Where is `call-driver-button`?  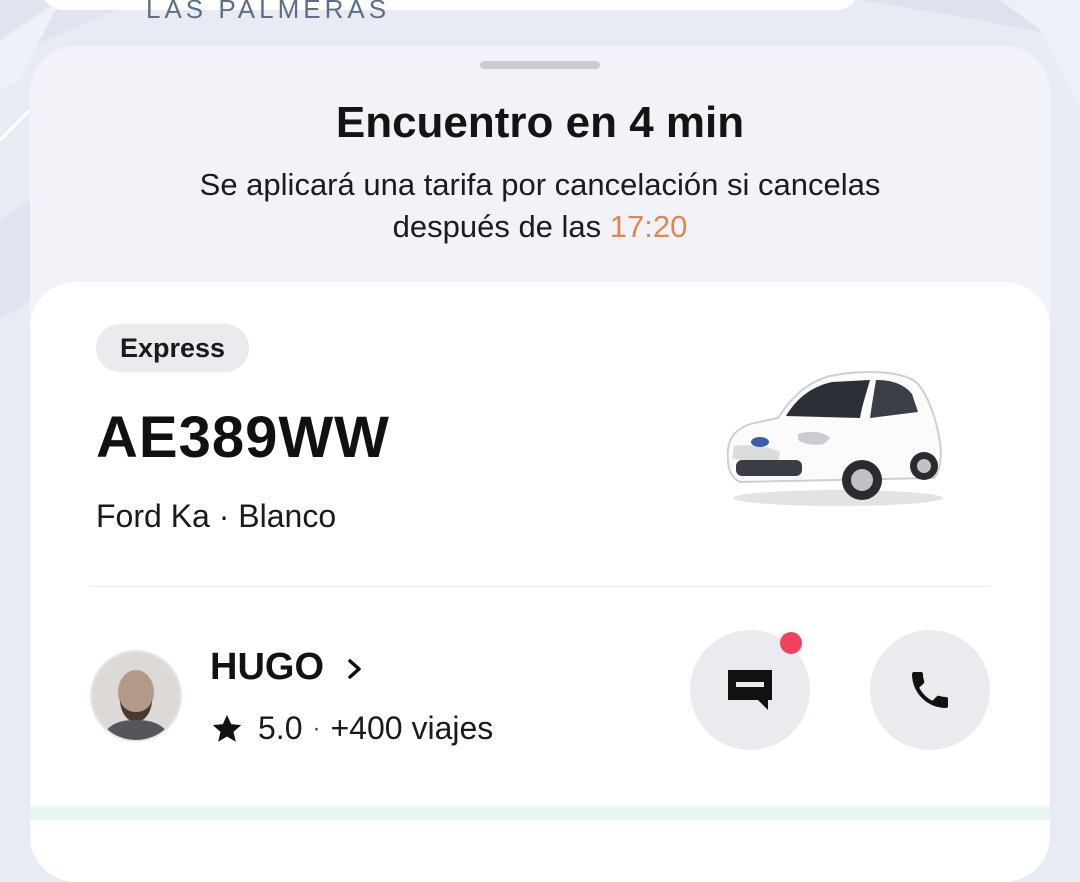 call-driver-button is located at coordinates (930, 690).